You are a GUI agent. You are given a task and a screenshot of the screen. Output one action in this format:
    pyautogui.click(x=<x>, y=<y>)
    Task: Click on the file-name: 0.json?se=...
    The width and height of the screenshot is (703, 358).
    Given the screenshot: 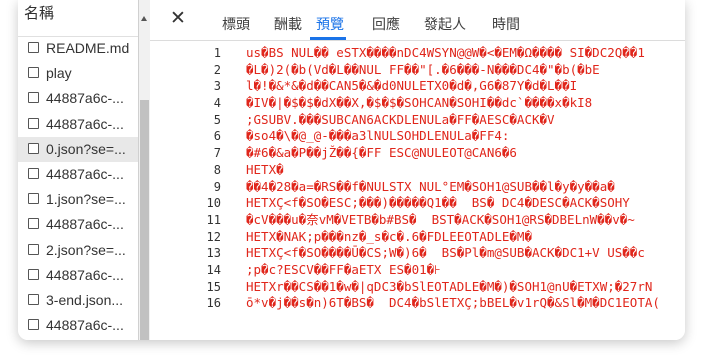 What is the action you would take?
    pyautogui.click(x=86, y=148)
    